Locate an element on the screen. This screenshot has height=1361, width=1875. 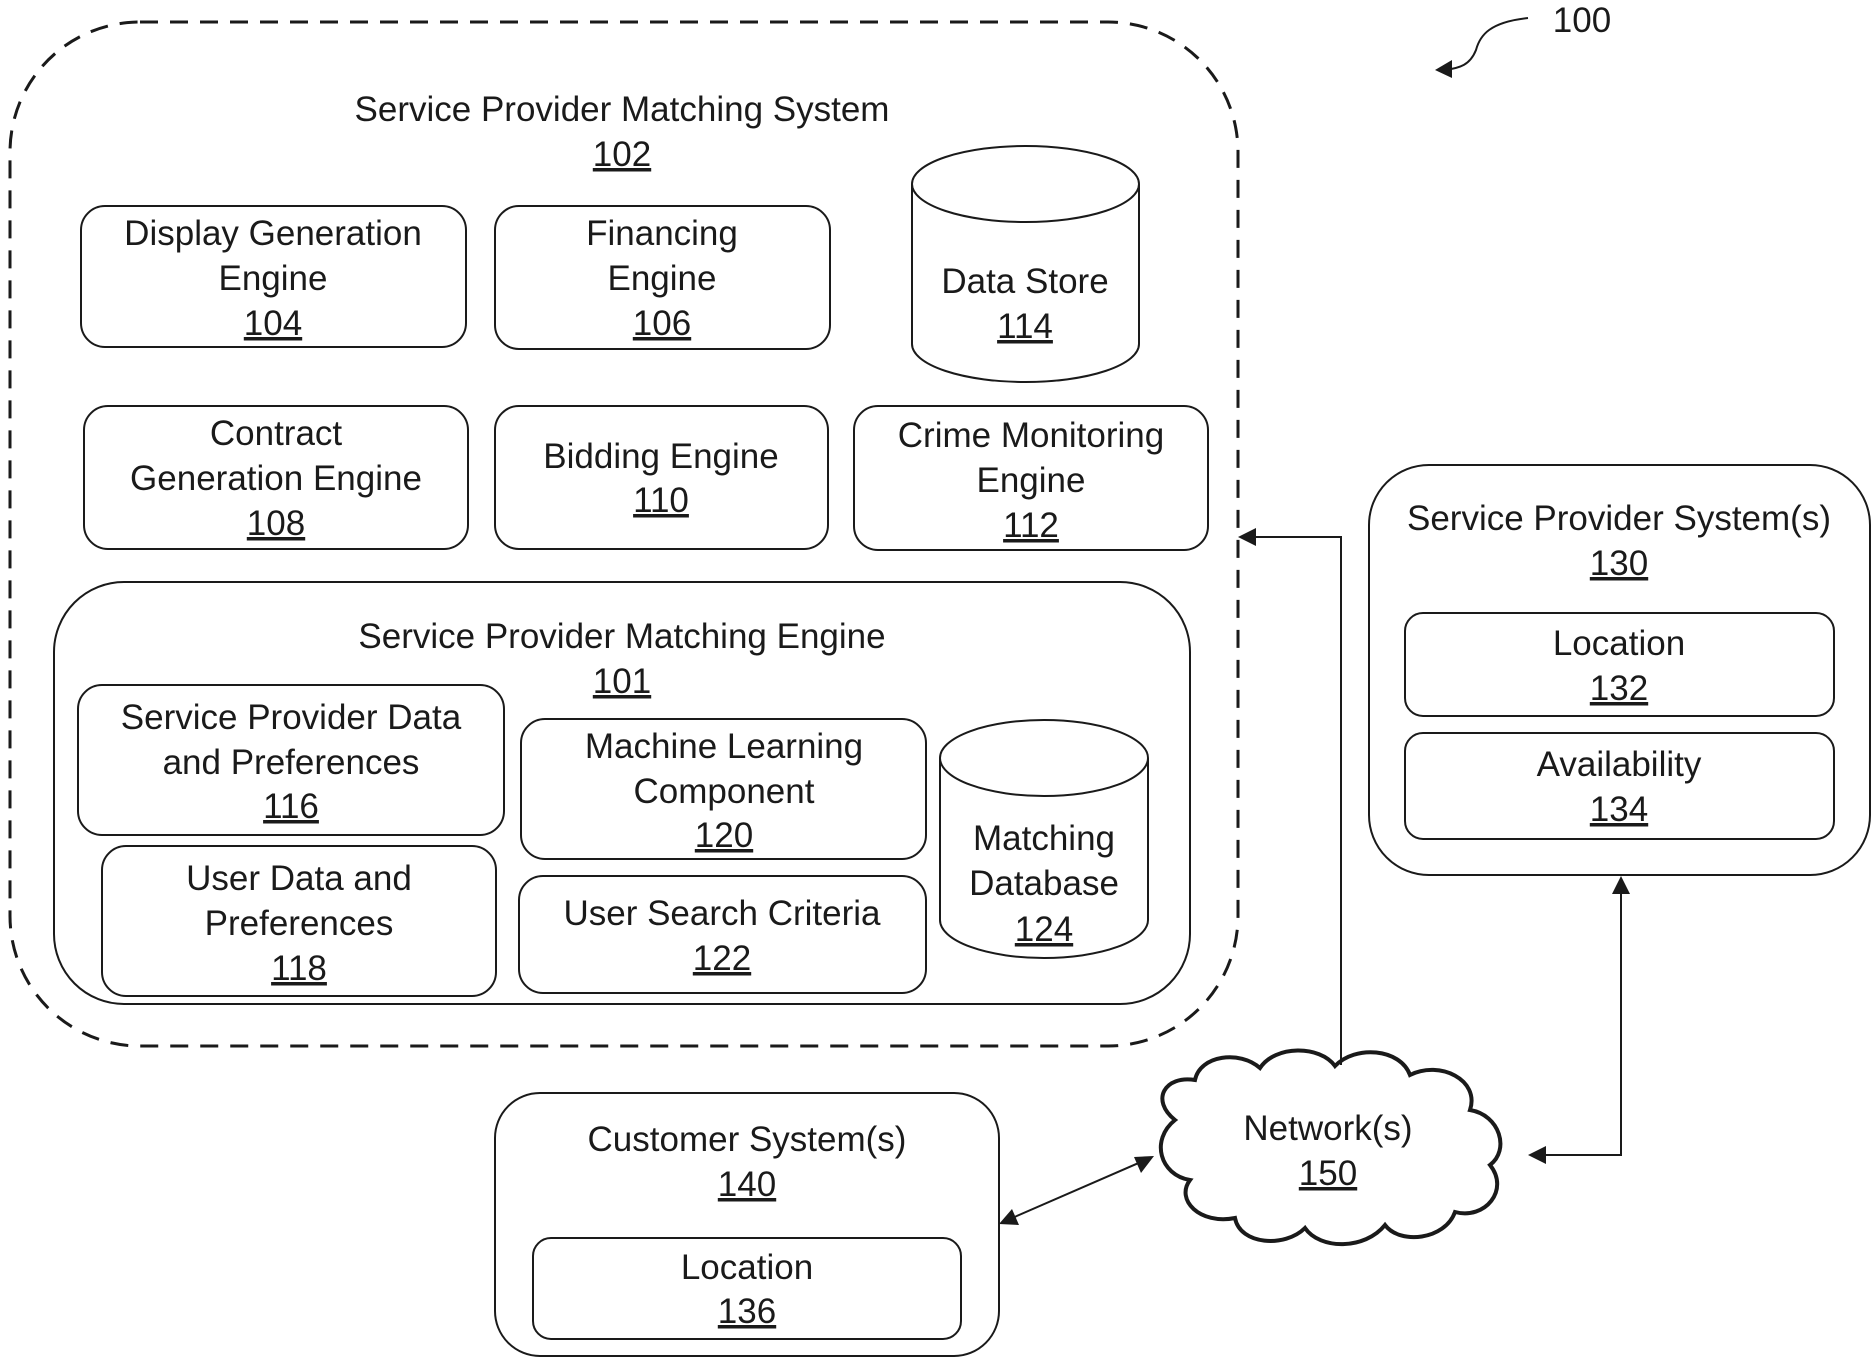
machine-learning-component-label-1: Machine Learning is located at coordinates (724, 746).